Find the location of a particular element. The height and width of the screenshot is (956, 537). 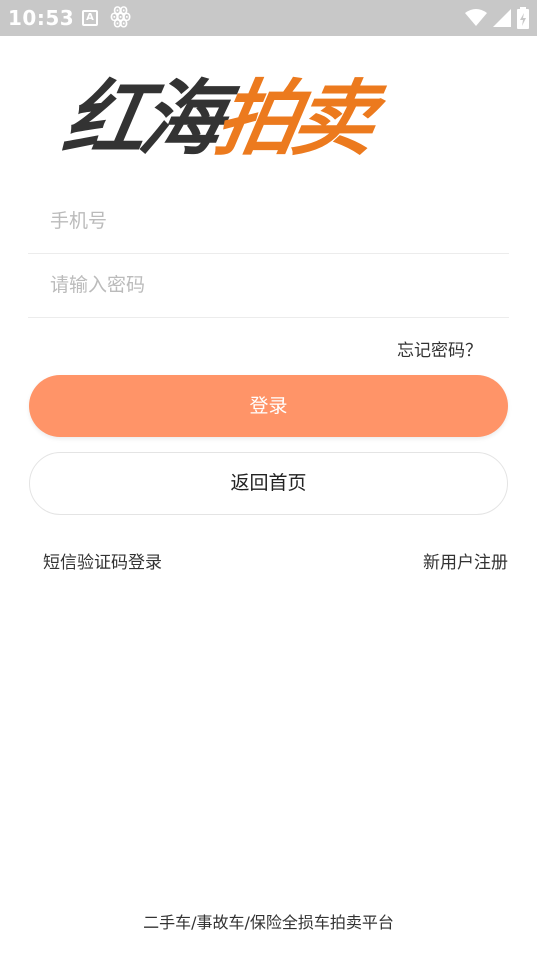

app-logo: 红海拍卖 is located at coordinates (270, 120).